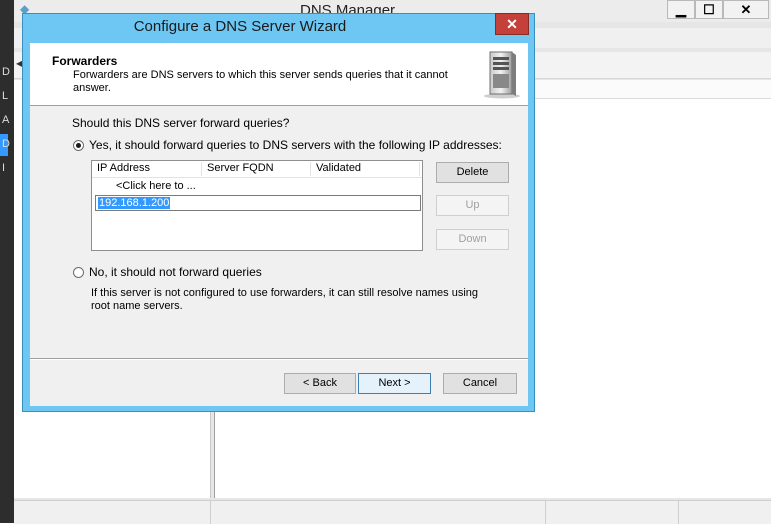  What do you see at coordinates (279, 359) in the screenshot?
I see `footer-divider-highlight` at bounding box center [279, 359].